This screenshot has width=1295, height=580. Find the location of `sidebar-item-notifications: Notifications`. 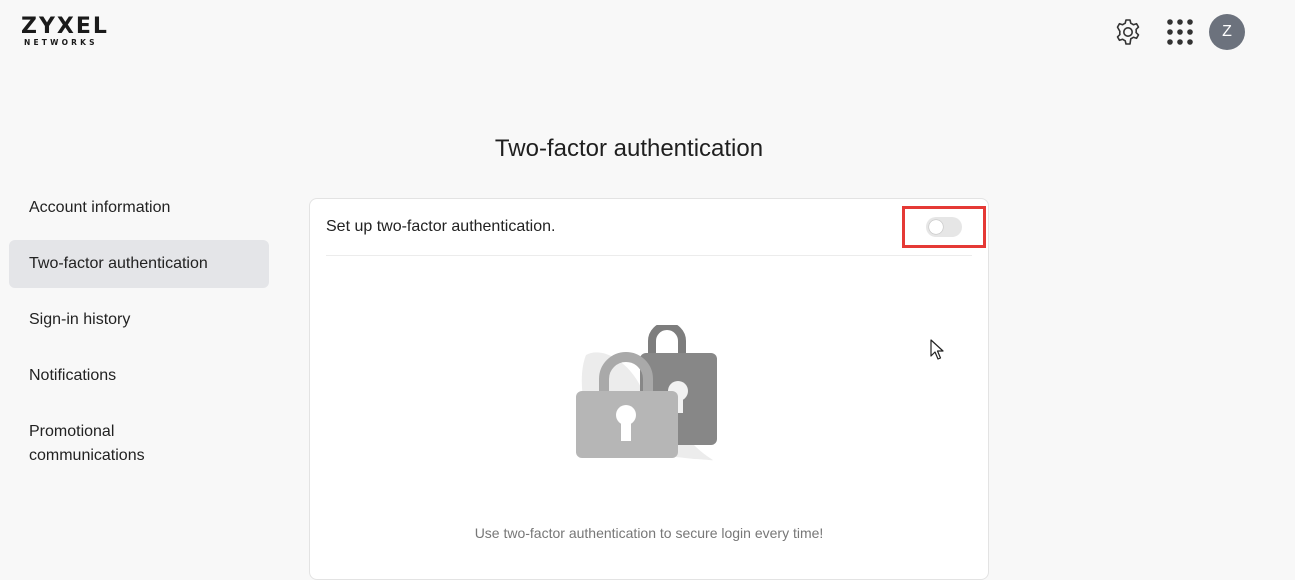

sidebar-item-notifications: Notifications is located at coordinates (139, 376).